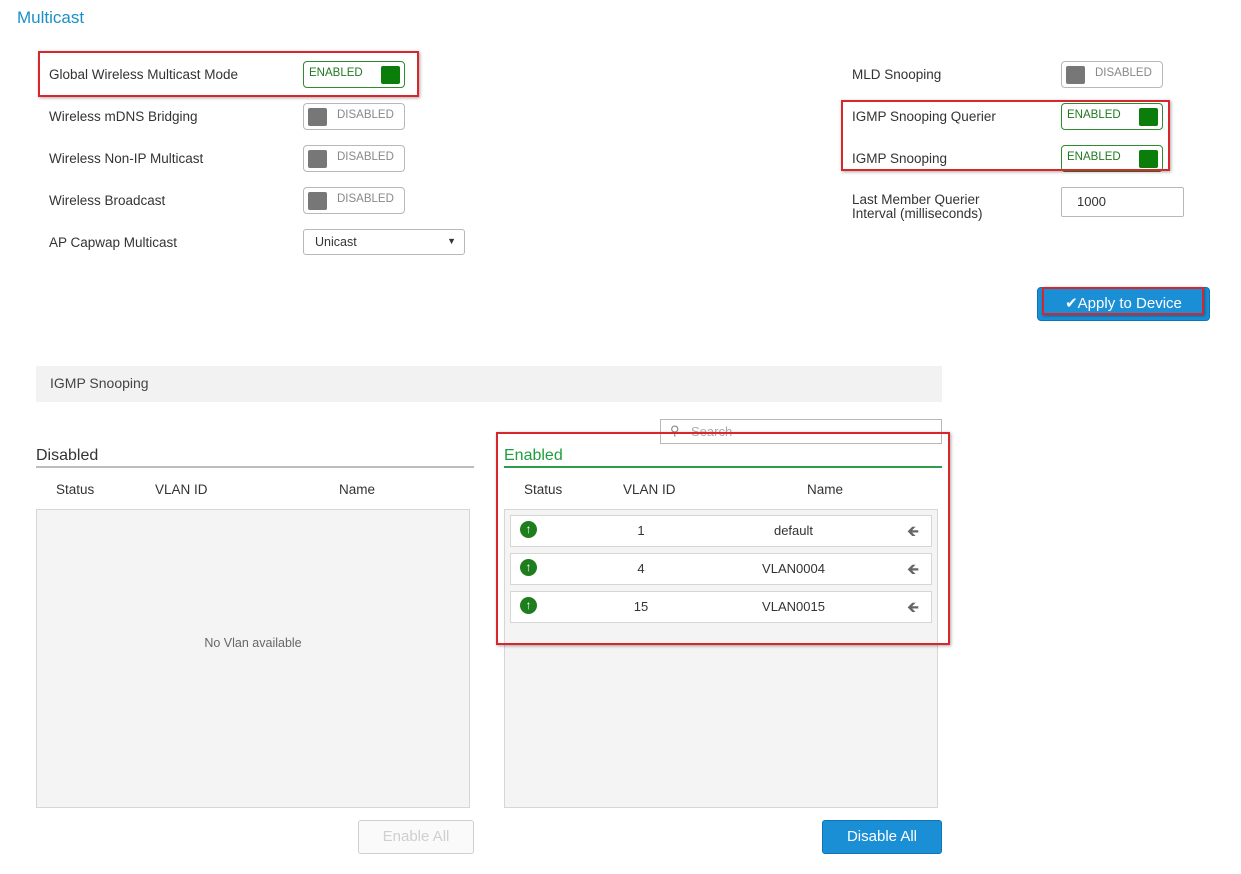 Image resolution: width=1241 pixels, height=874 pixels. Describe the element at coordinates (1123, 301) in the screenshot. I see `highlight-box-apply` at that location.